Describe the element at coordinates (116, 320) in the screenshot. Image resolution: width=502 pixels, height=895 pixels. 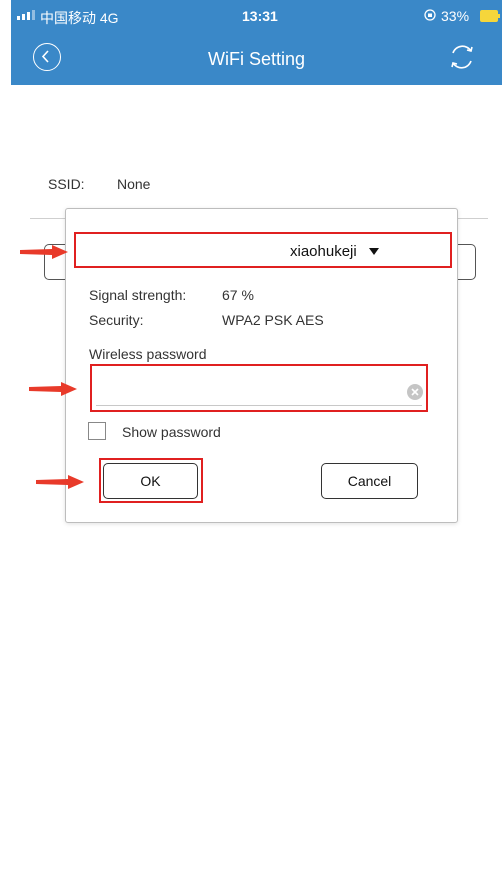
I see `security-label: Security:` at that location.